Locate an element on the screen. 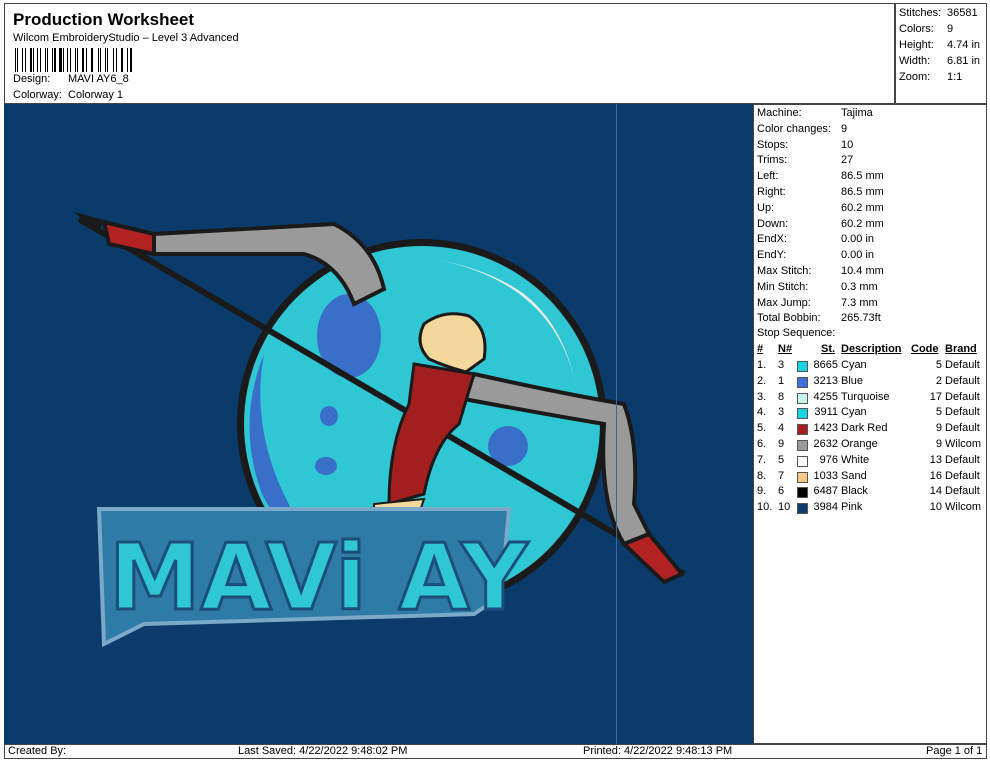 This screenshot has height=762, width=990. machine-info-row: Min Stitch: 0.3 mm is located at coordinates (817, 287).